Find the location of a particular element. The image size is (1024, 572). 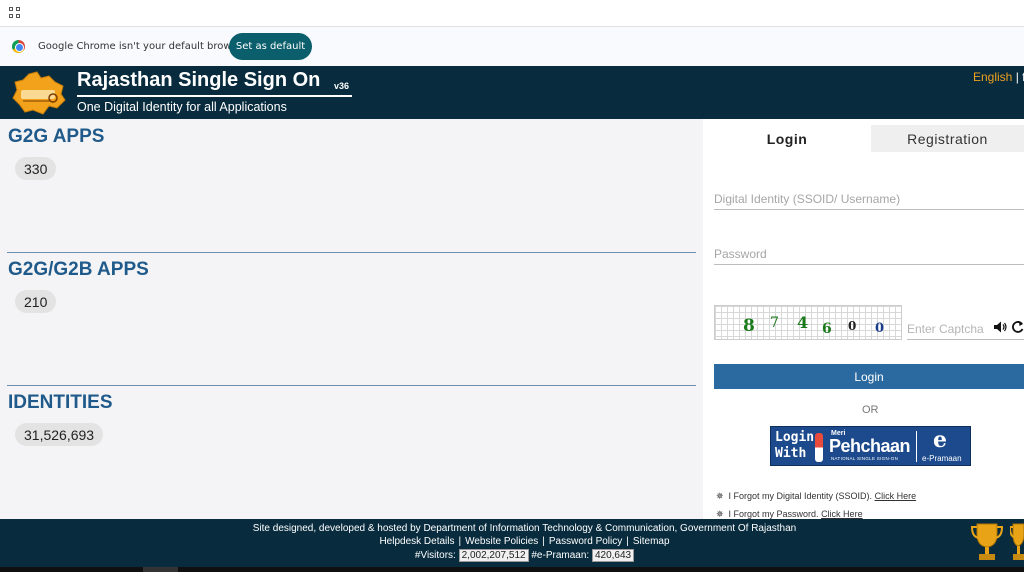

epramaan-label: #e-Pramaan: is located at coordinates (560, 555).